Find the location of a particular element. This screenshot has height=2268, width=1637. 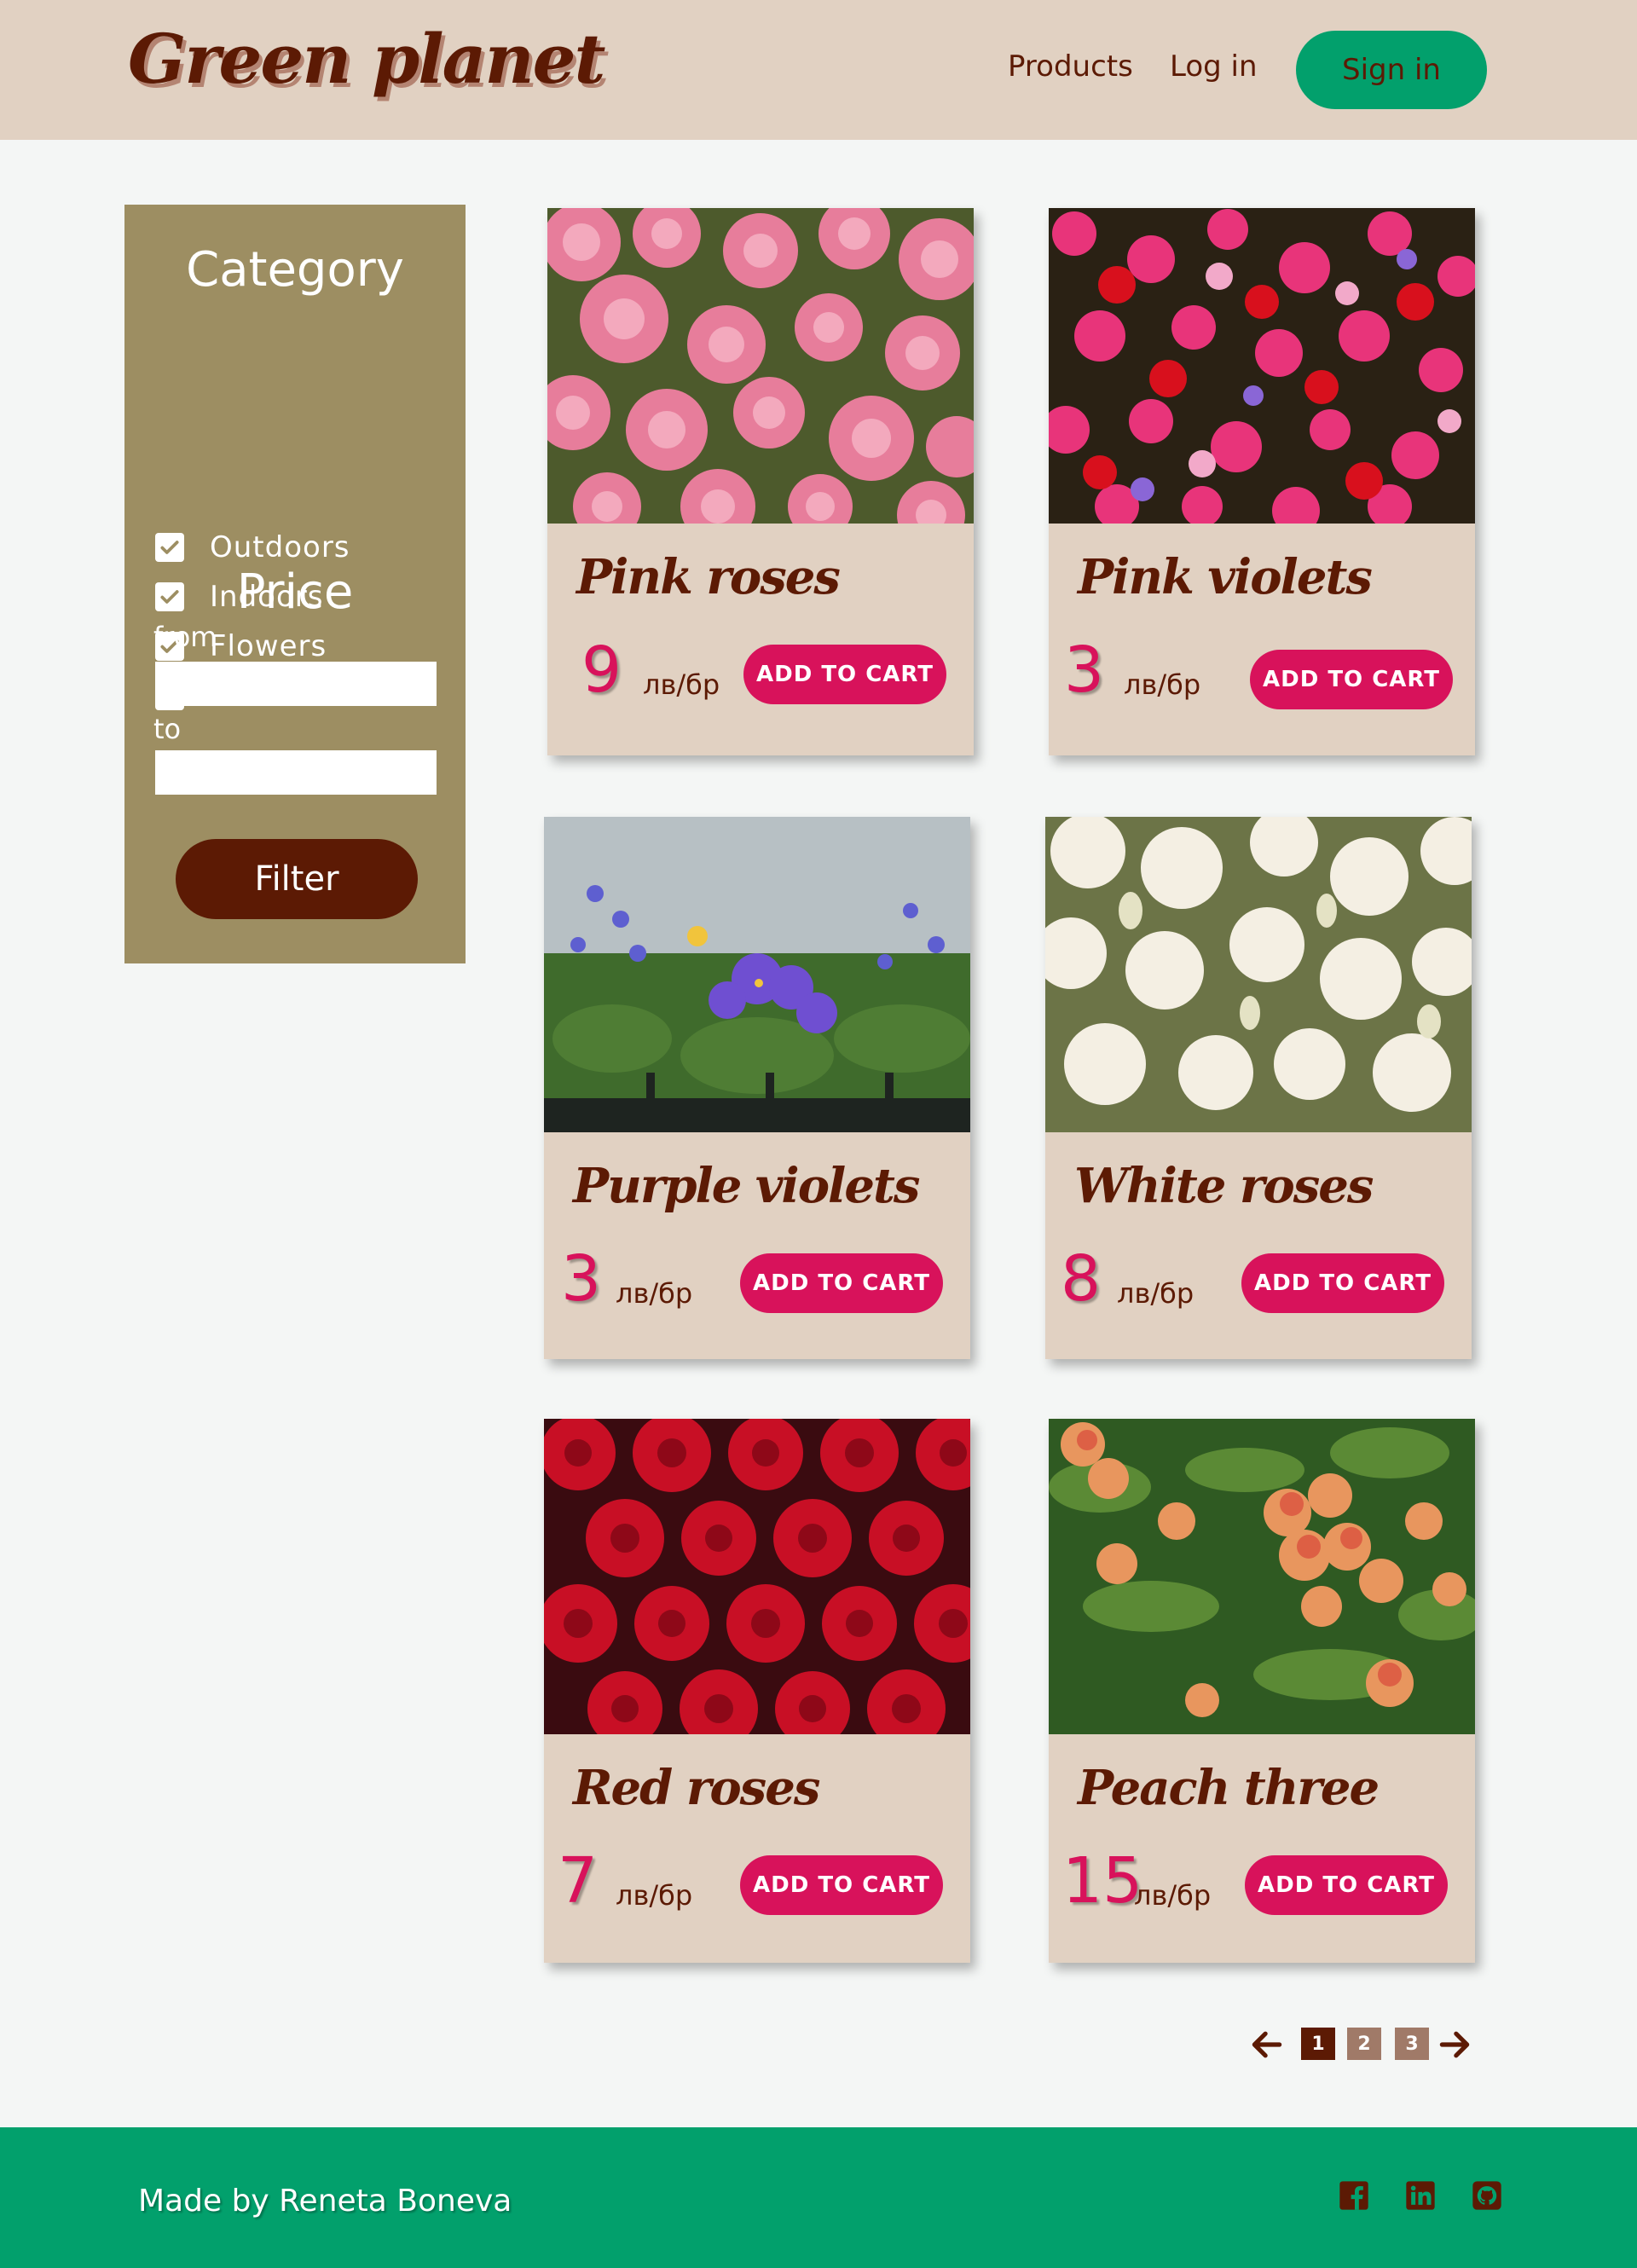

footer-credit: Made by Reneta Boneva is located at coordinates (325, 2201).